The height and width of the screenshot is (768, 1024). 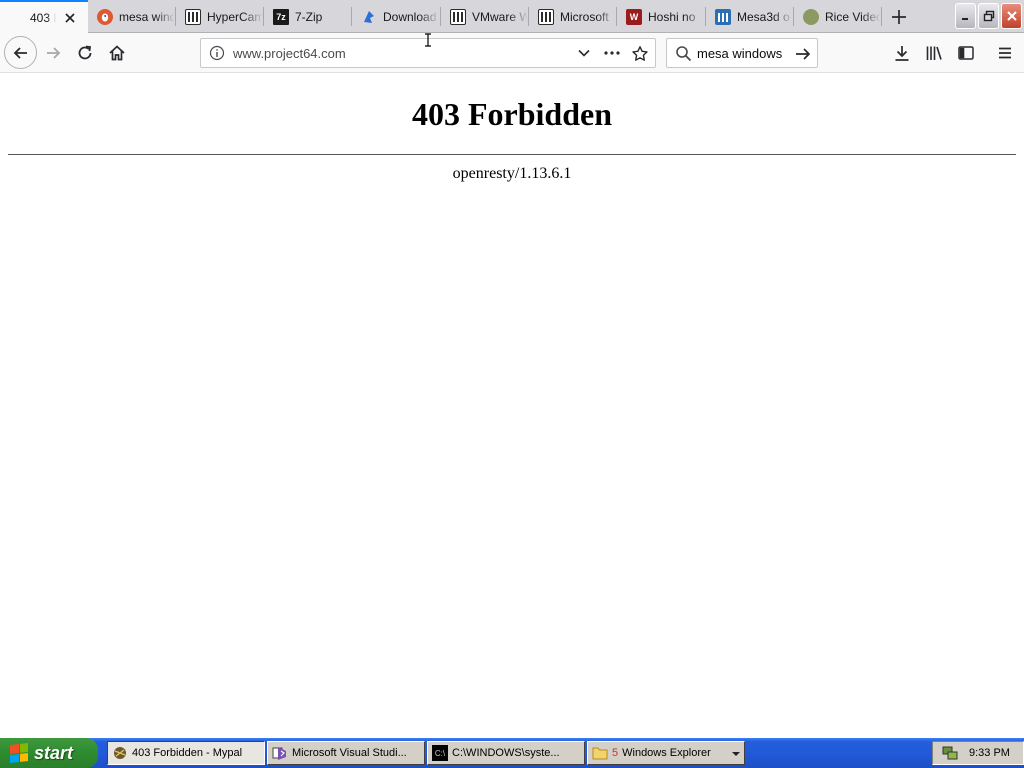 I want to click on sidebar-button, so click(x=966, y=53).